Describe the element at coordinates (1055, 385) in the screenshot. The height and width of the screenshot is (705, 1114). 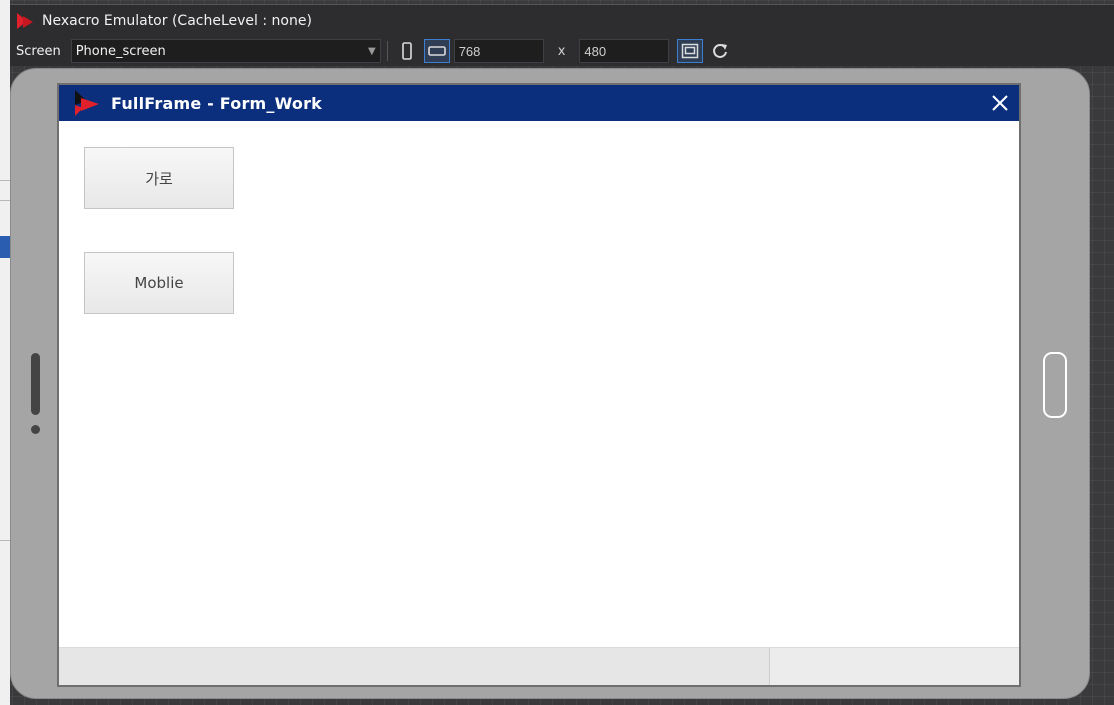
I see `device-home-button` at that location.